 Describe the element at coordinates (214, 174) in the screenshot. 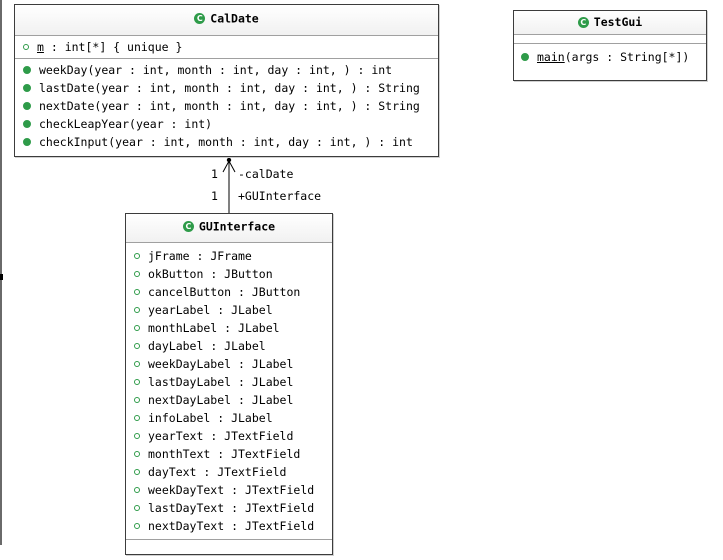

I see `association-multiplicity-top: 1` at that location.